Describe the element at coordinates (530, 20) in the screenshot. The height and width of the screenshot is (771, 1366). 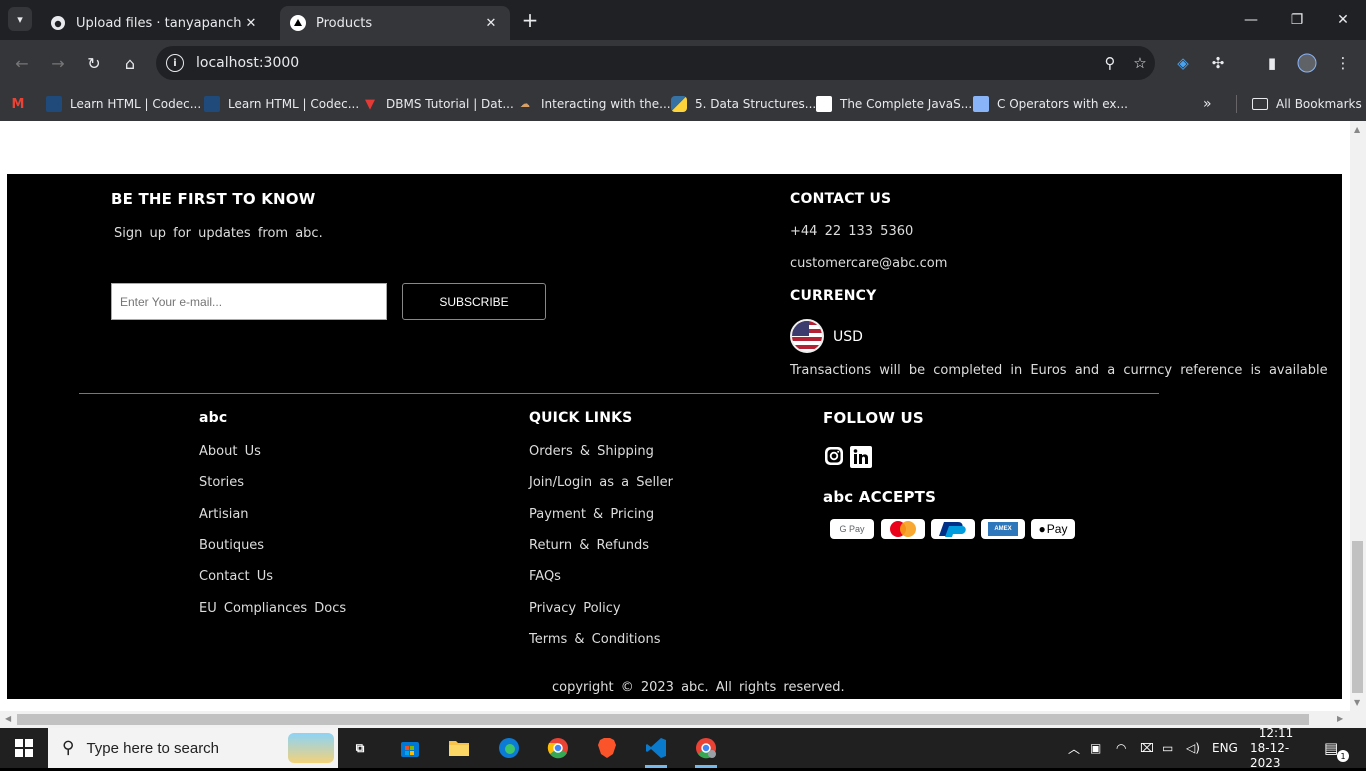
I see `new-tab-button: +` at that location.